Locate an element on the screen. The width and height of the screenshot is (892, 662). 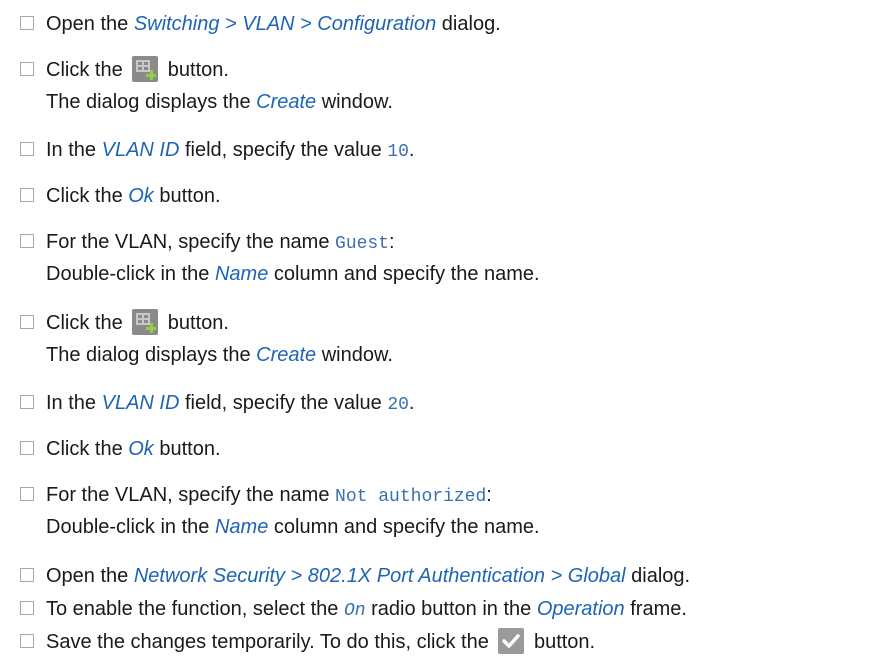
value-code: 20 is located at coordinates (398, 405).